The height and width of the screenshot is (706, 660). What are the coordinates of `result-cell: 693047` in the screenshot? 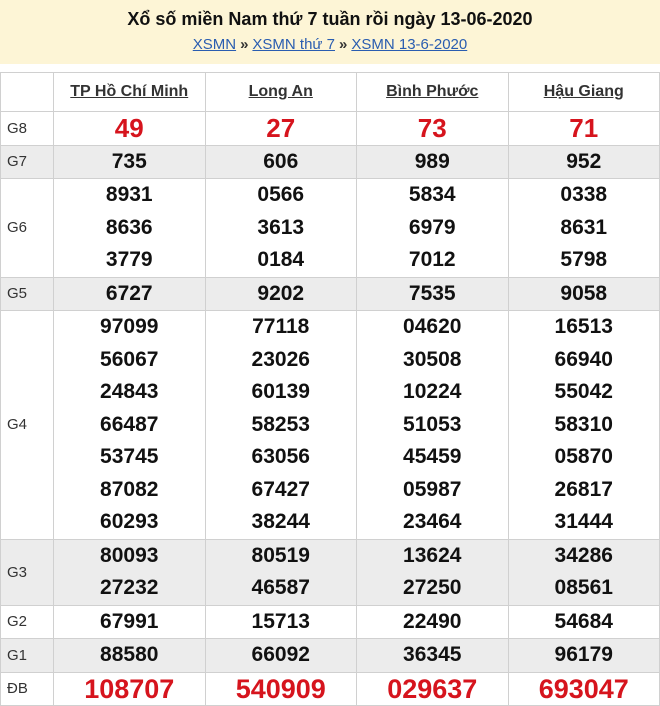 It's located at (583, 688).